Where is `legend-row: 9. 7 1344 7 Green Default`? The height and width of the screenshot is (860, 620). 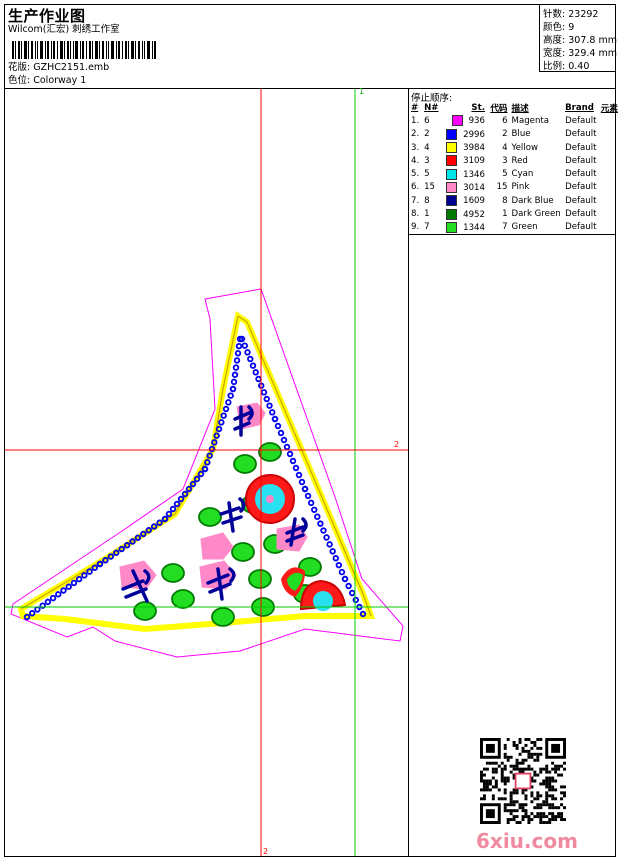 legend-row: 9. 7 1344 7 Green Default is located at coordinates (514, 227).